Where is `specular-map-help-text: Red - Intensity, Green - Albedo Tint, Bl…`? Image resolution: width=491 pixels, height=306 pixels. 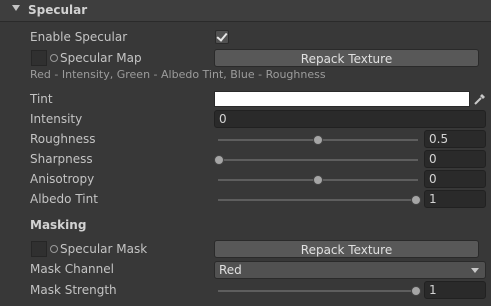 specular-map-help-text: Red - Intensity, Green - Albedo Tint, Bl… is located at coordinates (178, 74).